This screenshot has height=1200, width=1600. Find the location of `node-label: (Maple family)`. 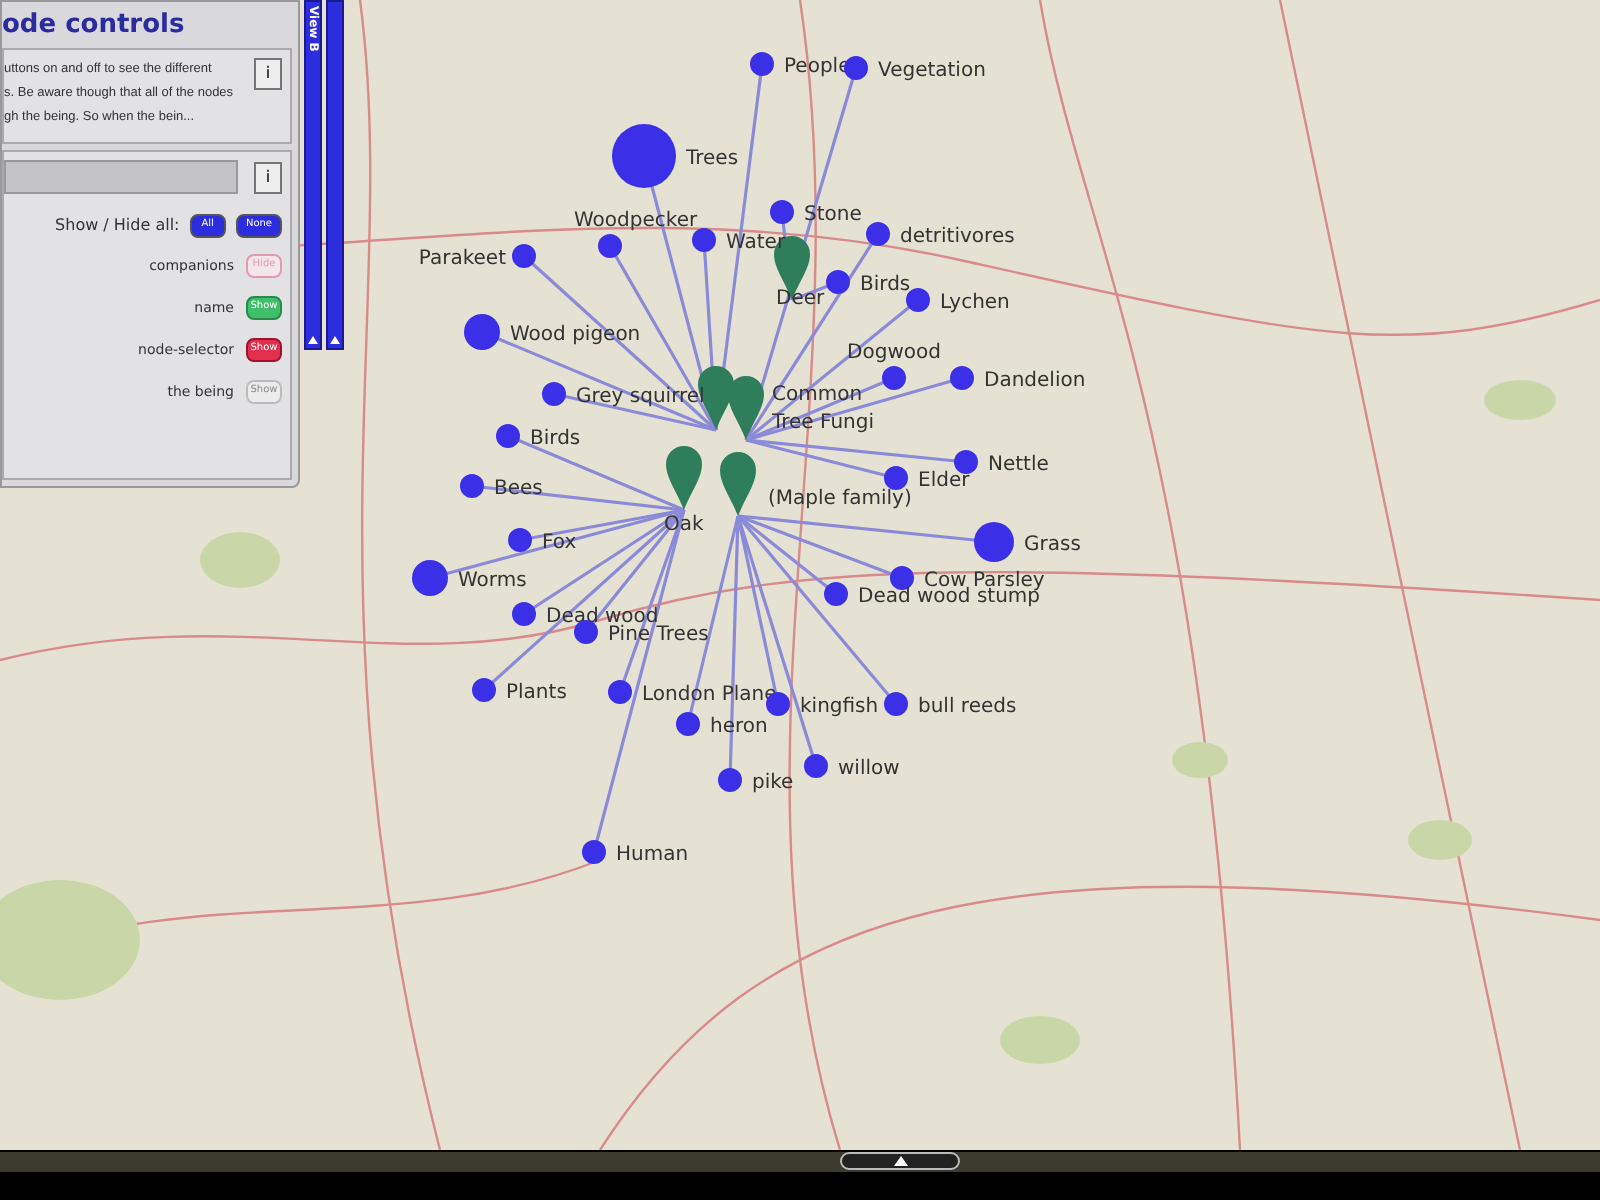

node-label: (Maple family) is located at coordinates (840, 499).